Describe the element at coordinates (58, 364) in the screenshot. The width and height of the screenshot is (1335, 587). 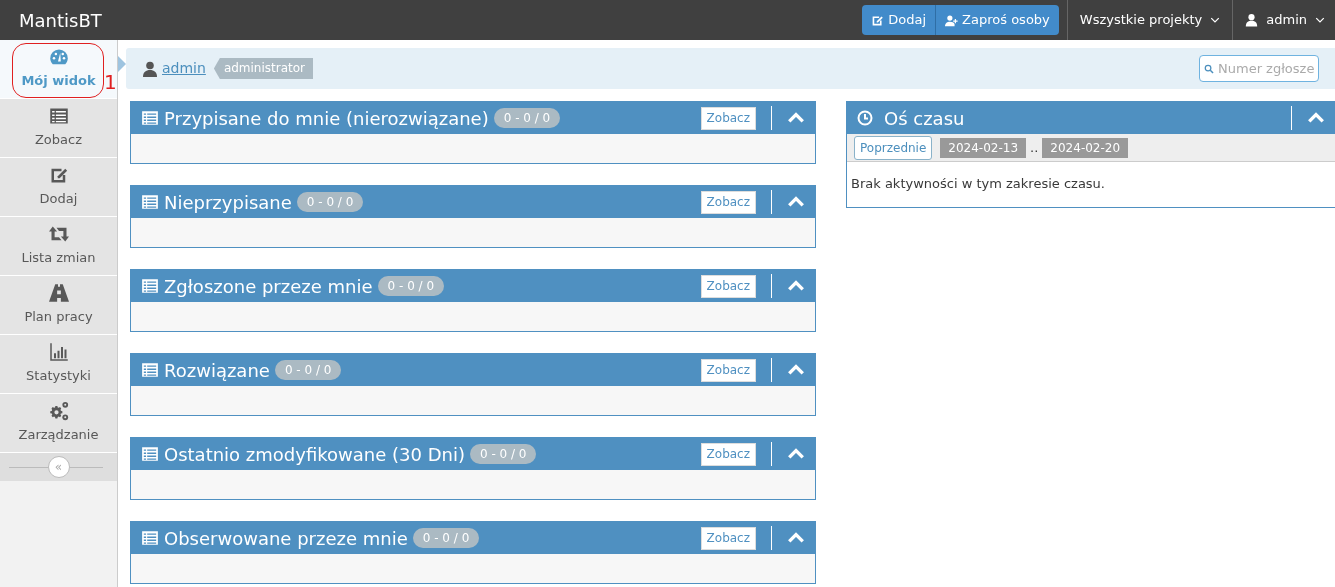
I see `sidebar-item: Statystyki` at that location.